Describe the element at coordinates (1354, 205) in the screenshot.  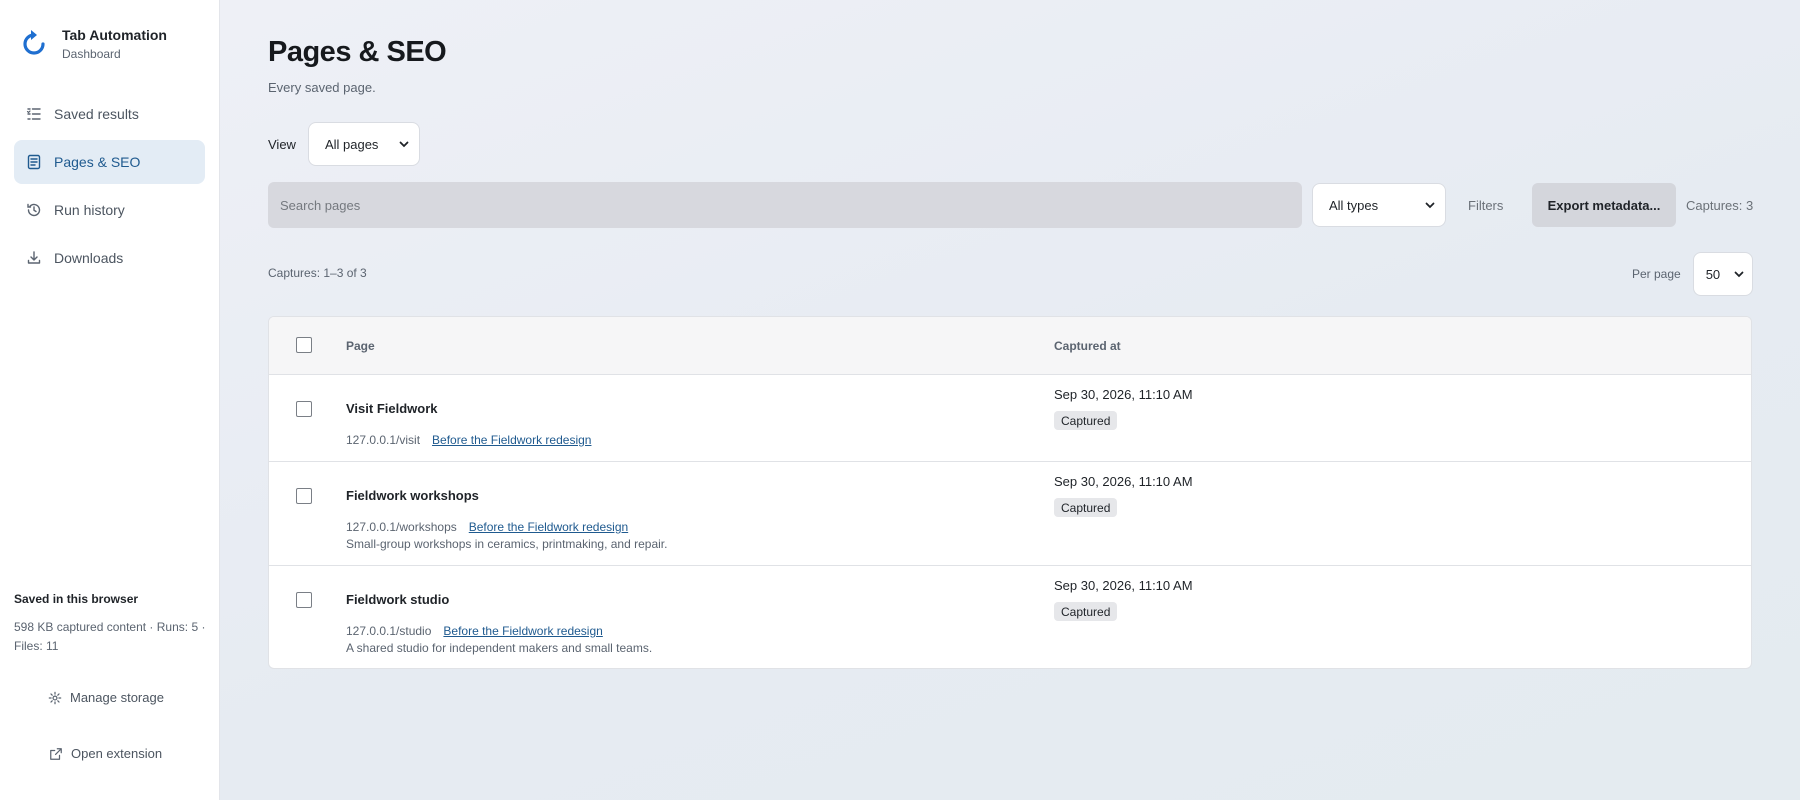
I see `types-select-value: All types` at that location.